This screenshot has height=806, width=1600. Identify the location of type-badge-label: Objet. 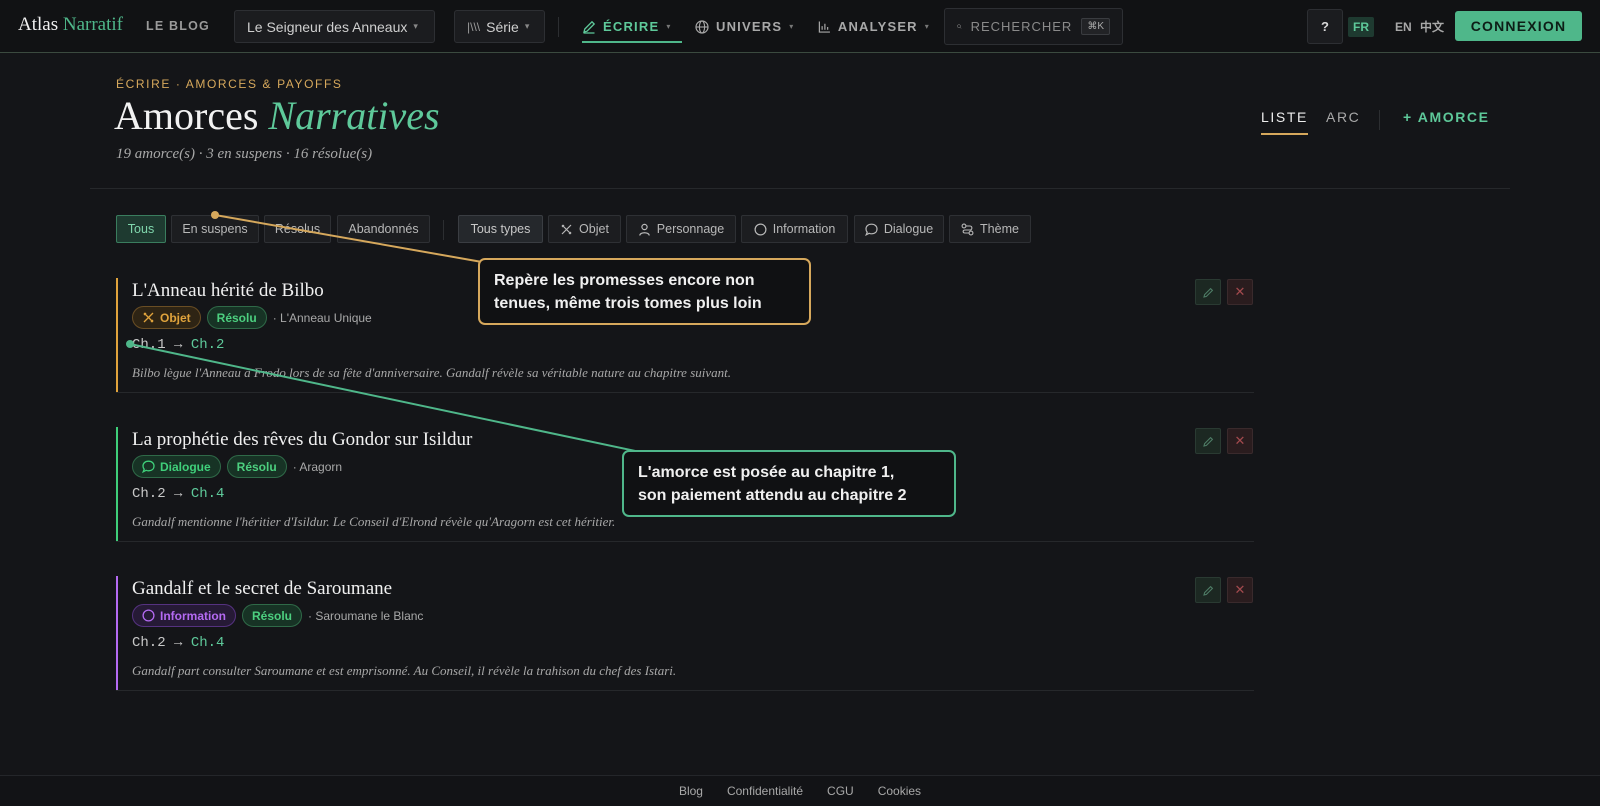
(175, 317).